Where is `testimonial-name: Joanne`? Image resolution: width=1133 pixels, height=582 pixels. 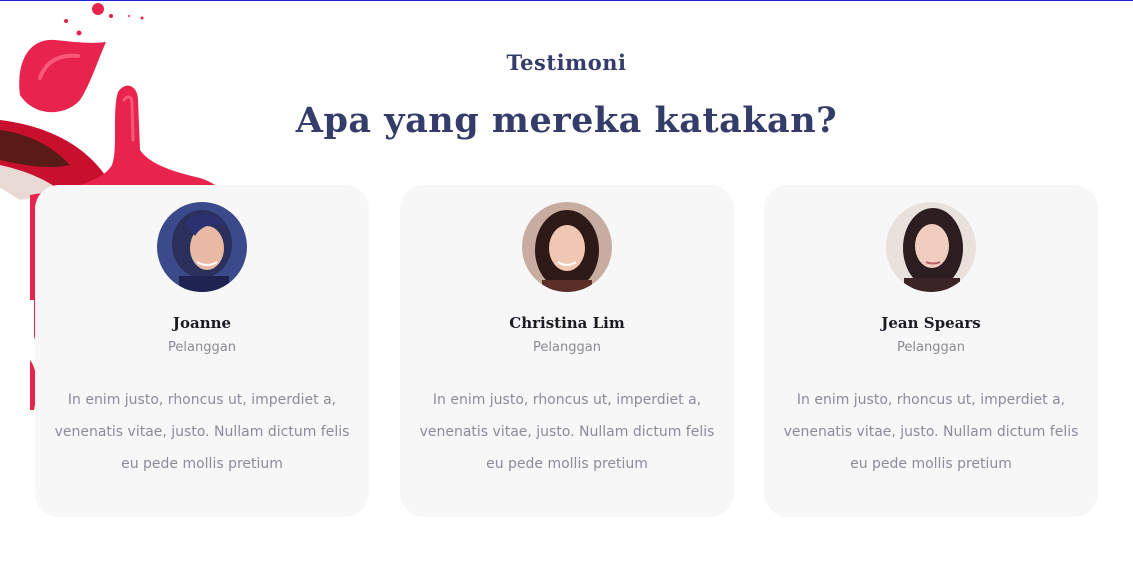 testimonial-name: Joanne is located at coordinates (202, 323).